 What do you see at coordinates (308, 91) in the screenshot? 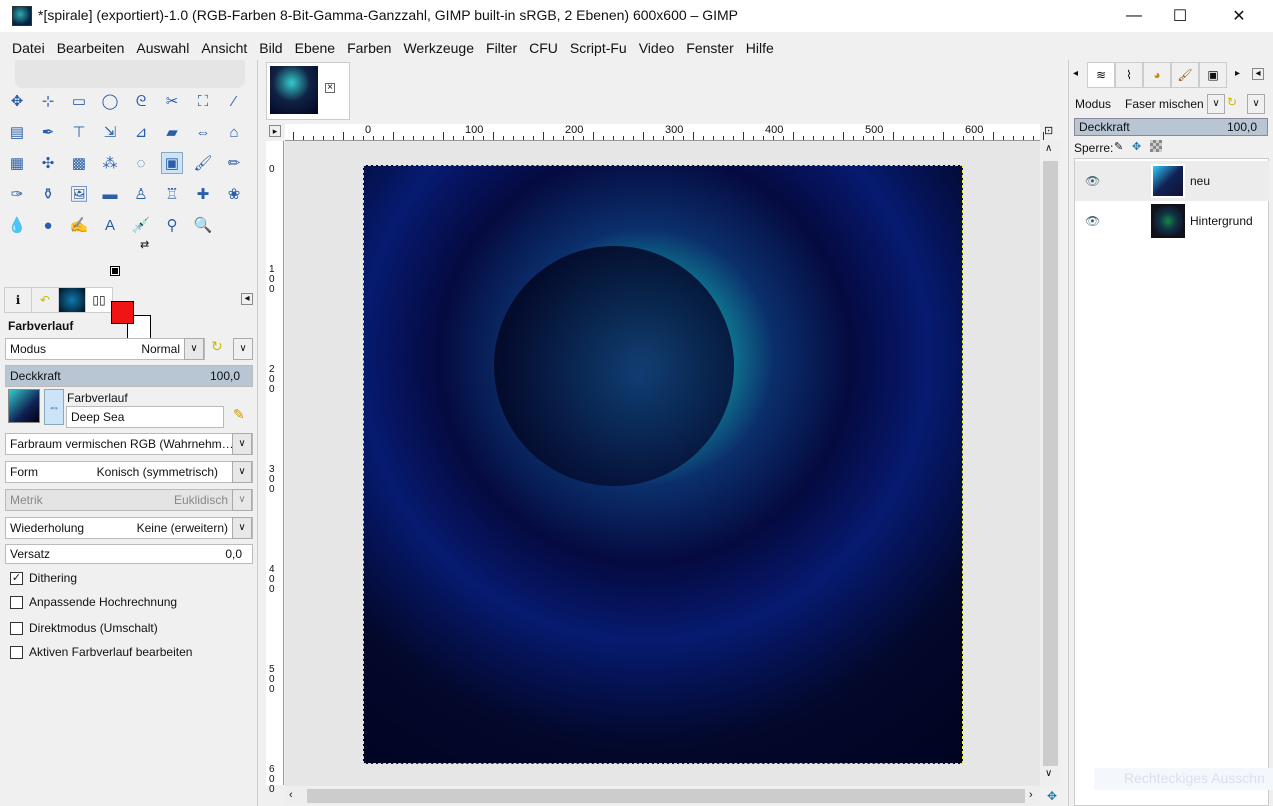
I see `image-tab: ×` at bounding box center [308, 91].